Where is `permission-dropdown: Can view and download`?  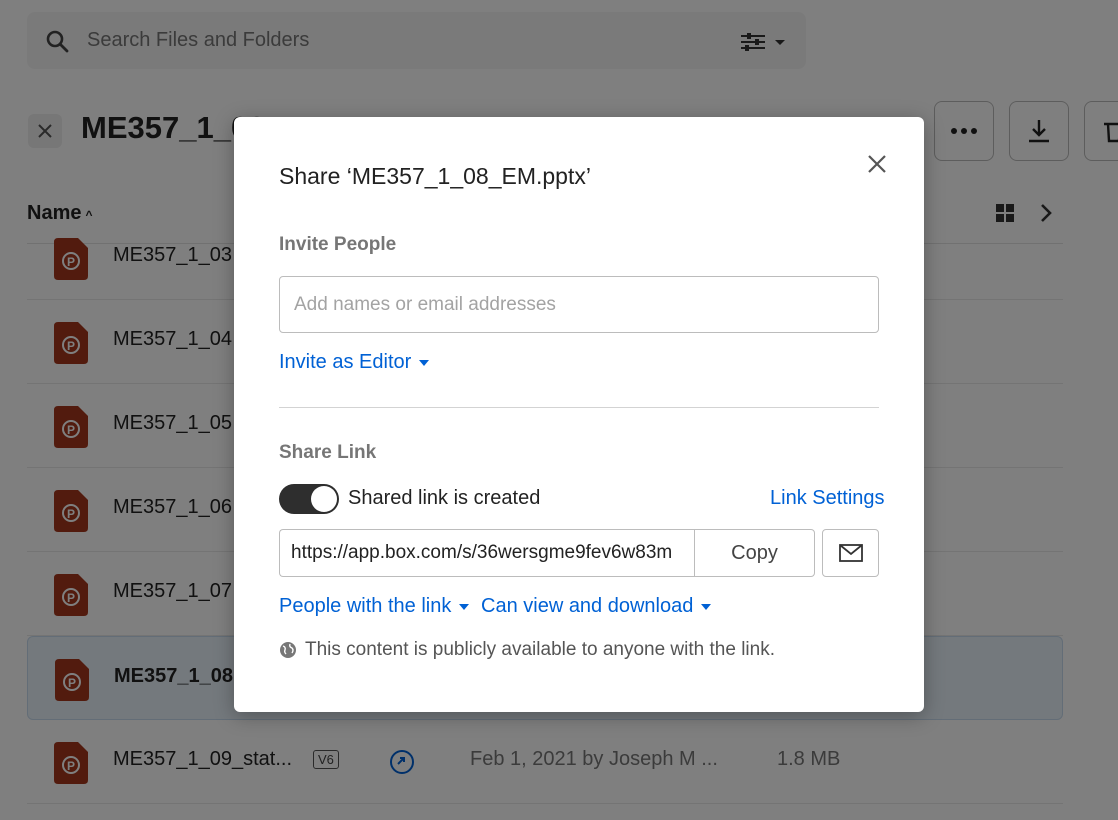
permission-dropdown: Can view and download is located at coordinates (596, 606).